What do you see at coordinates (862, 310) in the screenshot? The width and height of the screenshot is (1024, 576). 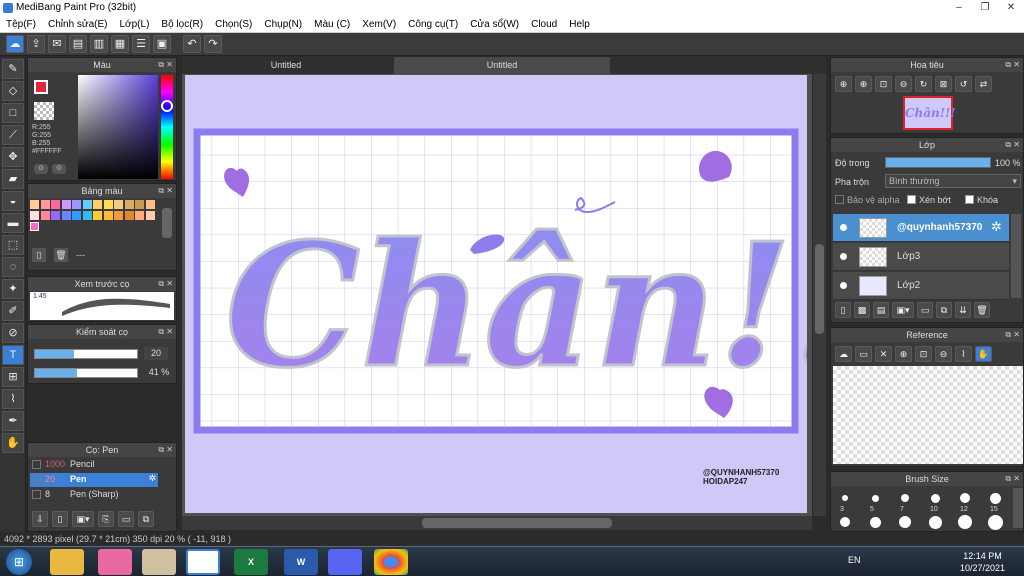 I see `new-halftone-layer-icon: ▩` at bounding box center [862, 310].